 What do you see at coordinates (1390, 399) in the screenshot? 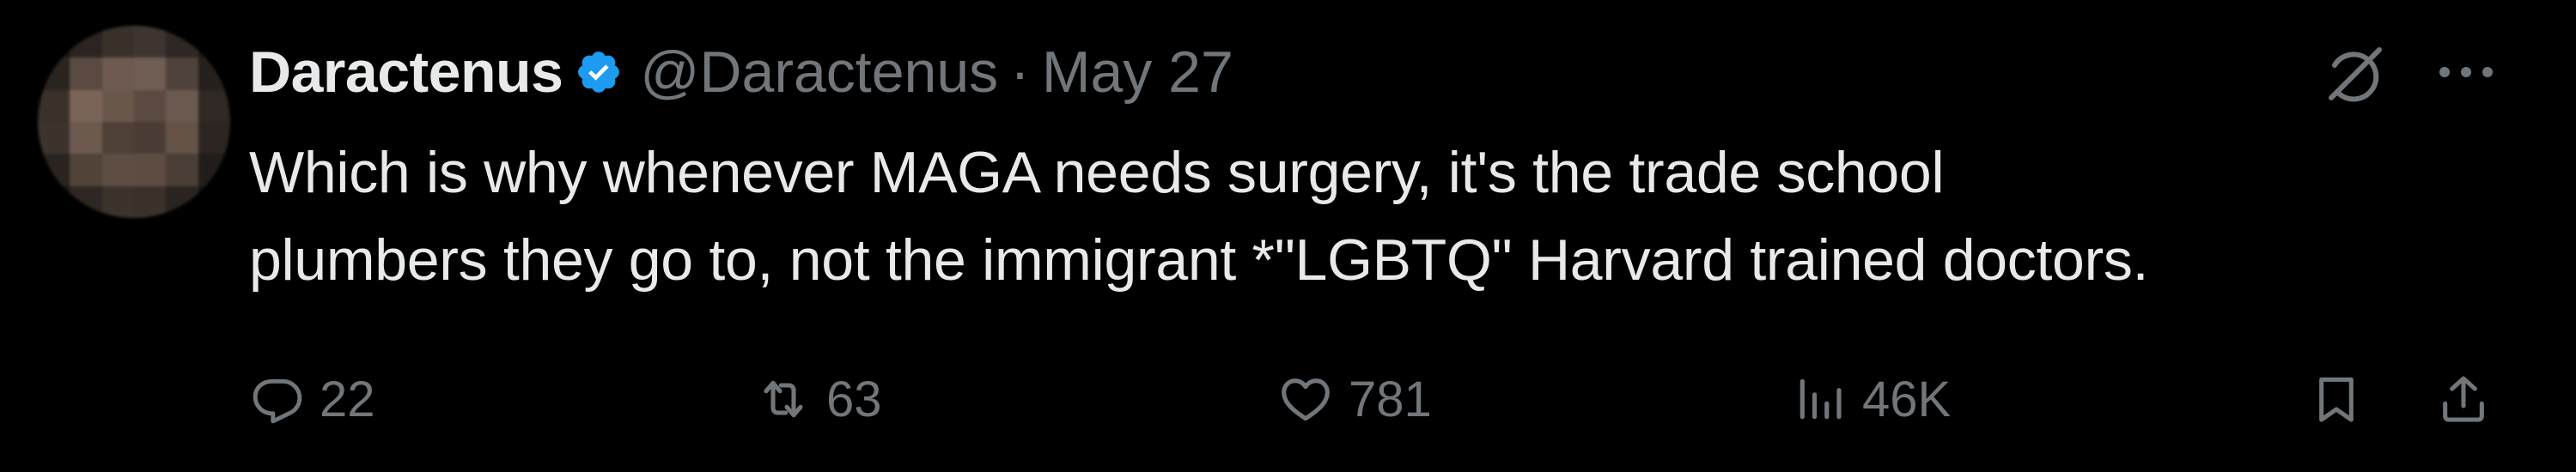
I see `like-count: 781` at bounding box center [1390, 399].